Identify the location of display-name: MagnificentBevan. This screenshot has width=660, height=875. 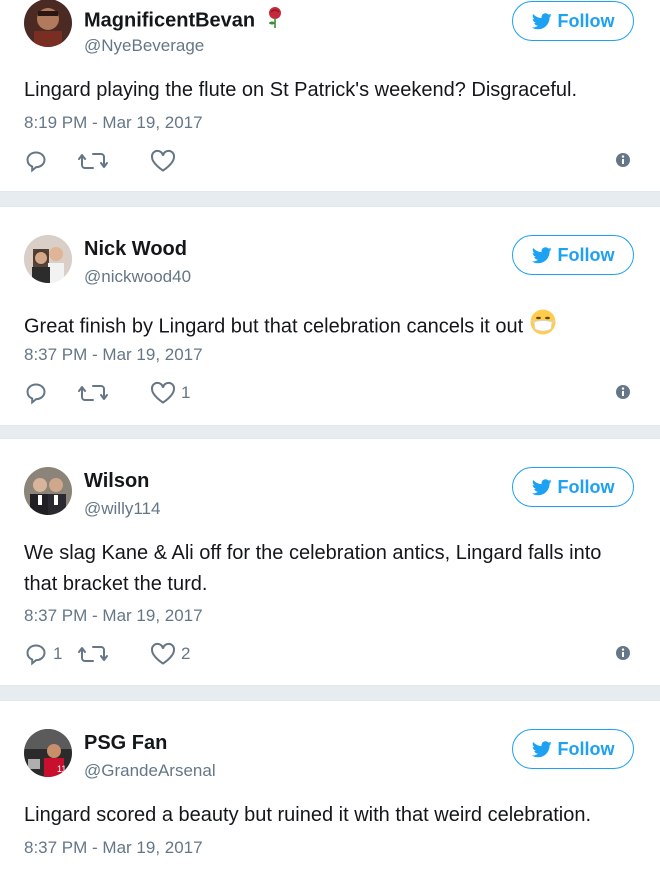
(183, 21).